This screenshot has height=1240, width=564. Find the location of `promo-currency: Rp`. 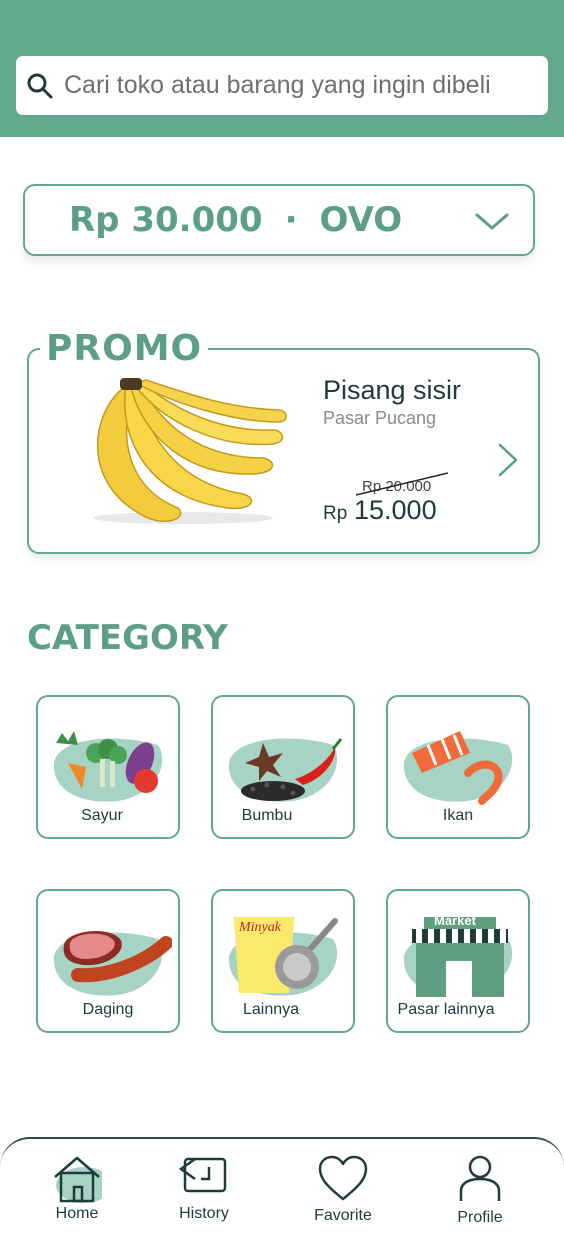

promo-currency: Rp is located at coordinates (335, 513).